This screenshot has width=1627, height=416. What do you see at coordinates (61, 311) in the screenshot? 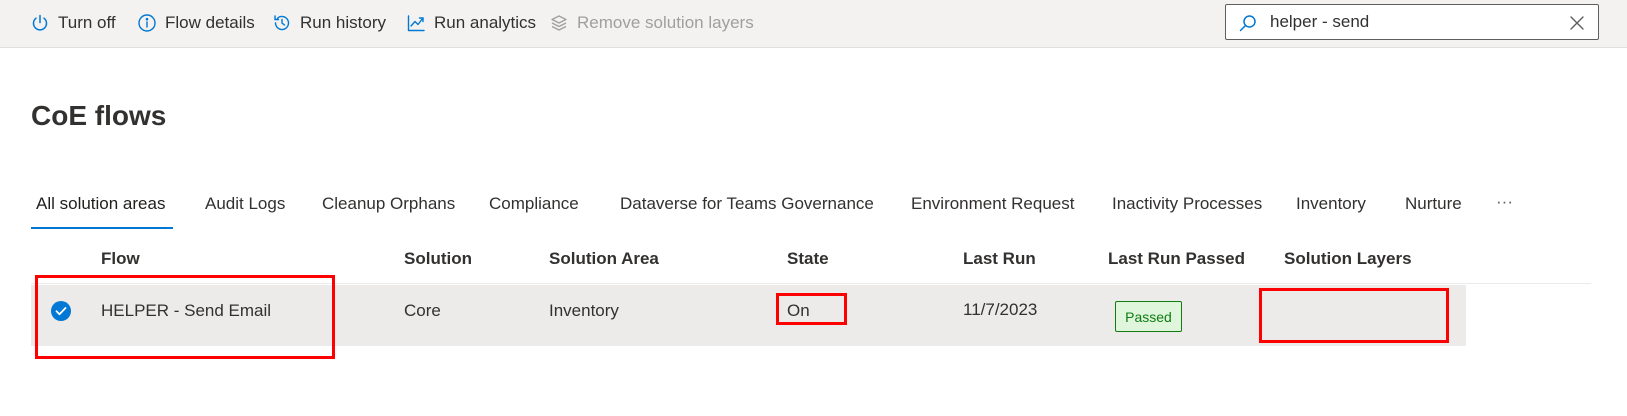
I see `checkmark-circle-icon` at bounding box center [61, 311].